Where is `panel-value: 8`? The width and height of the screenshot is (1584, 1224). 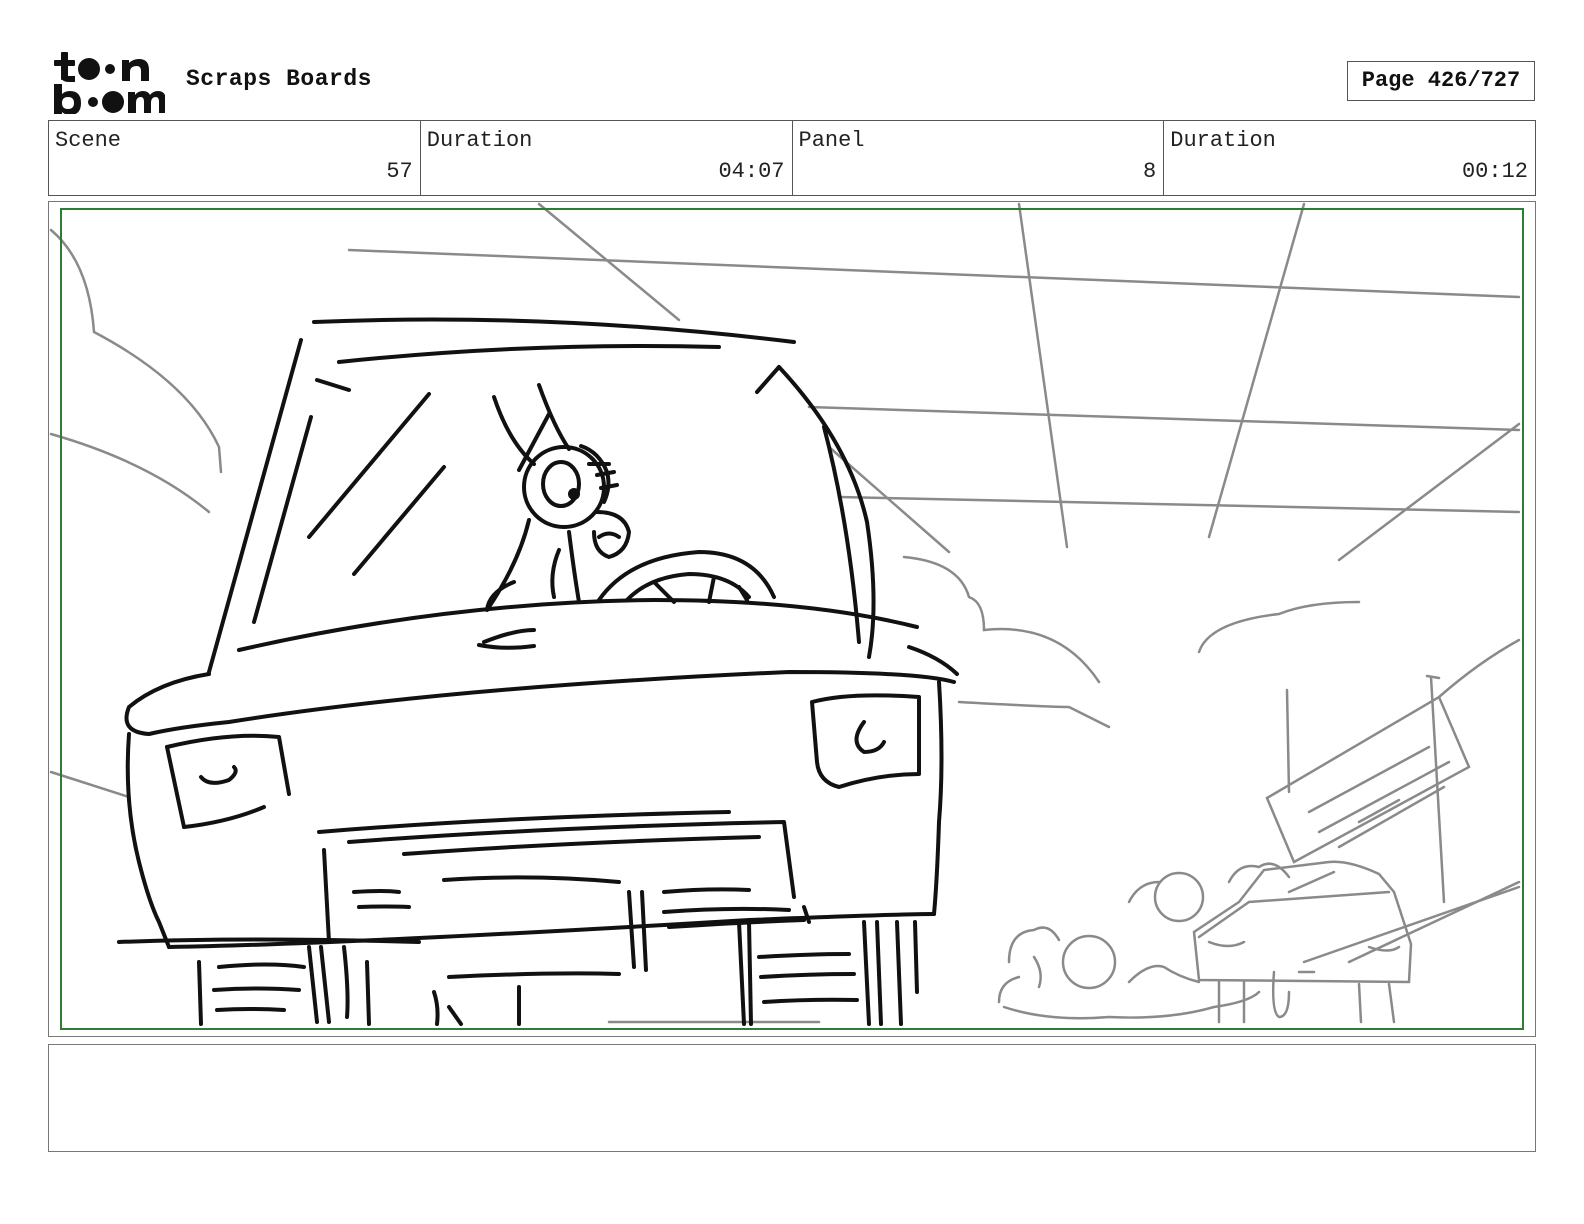 panel-value: 8 is located at coordinates (1150, 171).